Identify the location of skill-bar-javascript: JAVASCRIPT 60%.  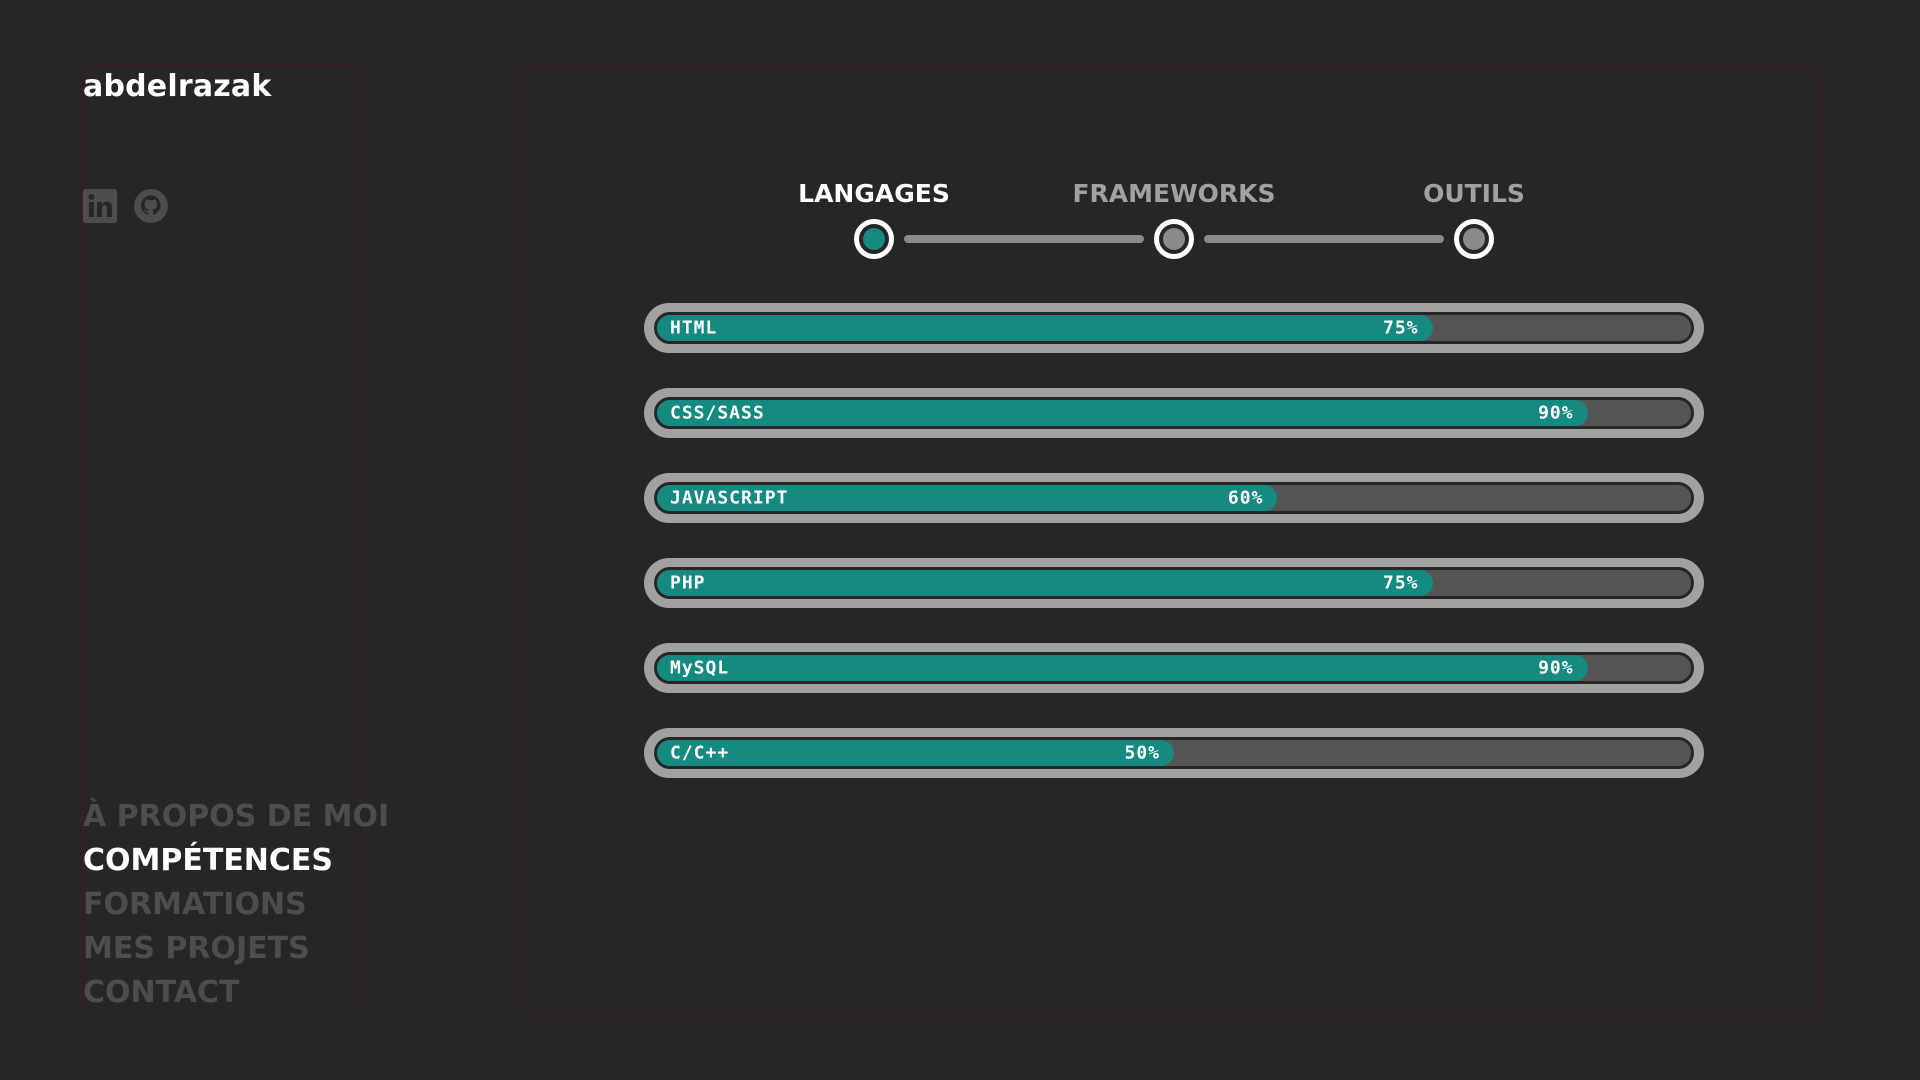
(1174, 498).